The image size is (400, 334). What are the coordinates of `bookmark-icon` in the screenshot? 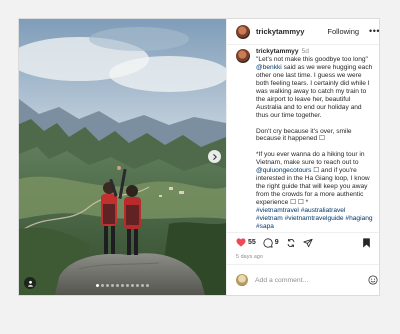 It's located at (366, 242).